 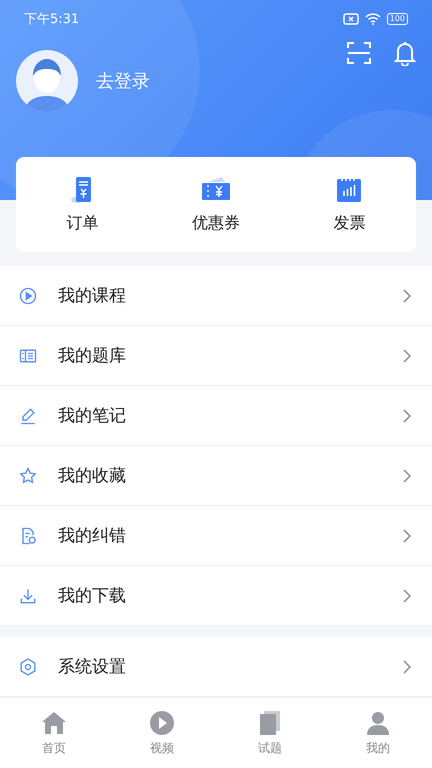 What do you see at coordinates (216, 536) in the screenshot?
I see `menu-item: 我的纠错` at bounding box center [216, 536].